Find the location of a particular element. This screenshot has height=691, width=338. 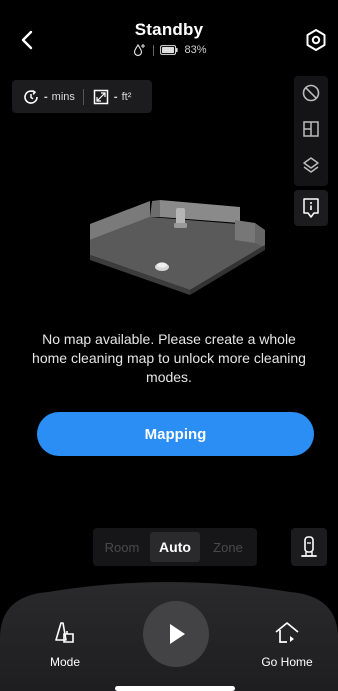

layers-icon is located at coordinates (311, 165).